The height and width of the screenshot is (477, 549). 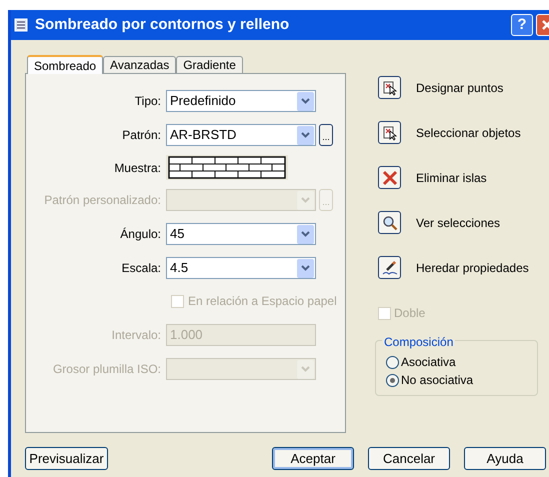 What do you see at coordinates (262, 301) in the screenshot?
I see `checkbox-label: En relación a Espacio papel` at bounding box center [262, 301].